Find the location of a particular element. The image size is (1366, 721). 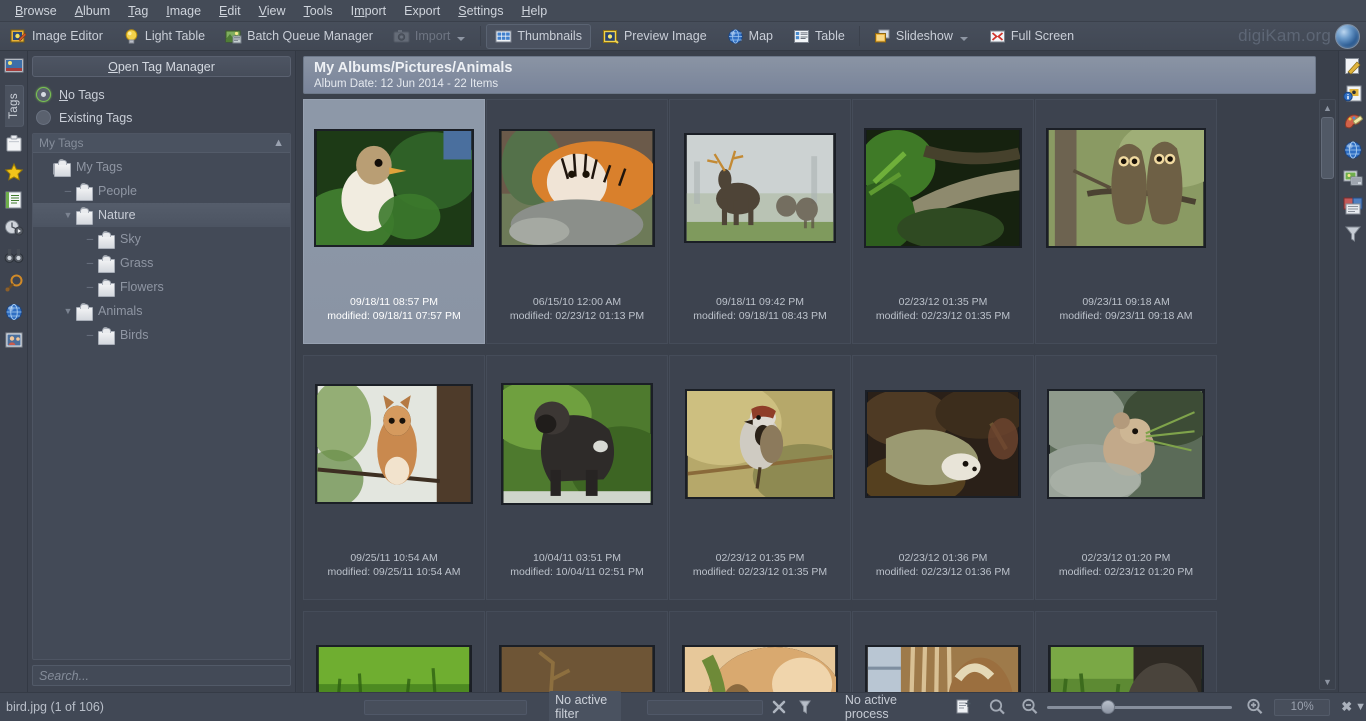

scrollbar-thumb is located at coordinates (1327, 148).